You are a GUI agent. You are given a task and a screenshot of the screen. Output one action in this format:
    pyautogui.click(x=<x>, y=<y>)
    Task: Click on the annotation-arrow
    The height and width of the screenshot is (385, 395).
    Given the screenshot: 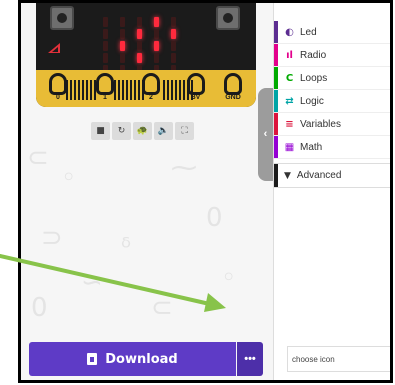 What is the action you would take?
    pyautogui.click(x=113, y=283)
    